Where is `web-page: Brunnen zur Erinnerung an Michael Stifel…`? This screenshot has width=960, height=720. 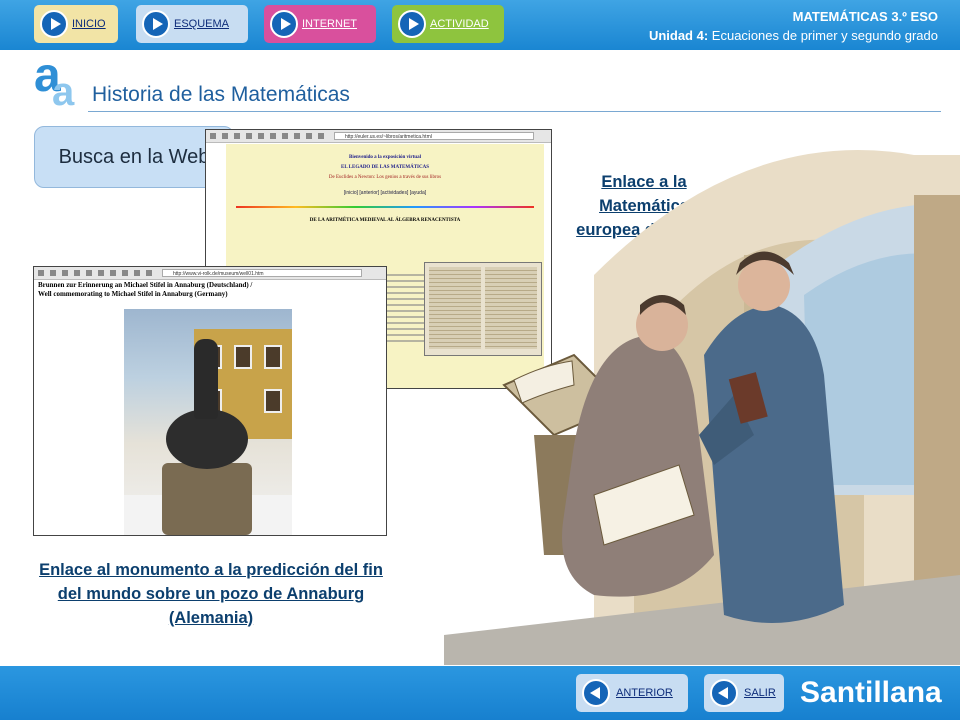 web-page: Brunnen zur Erinnerung an Michael Stifel… is located at coordinates (210, 408).